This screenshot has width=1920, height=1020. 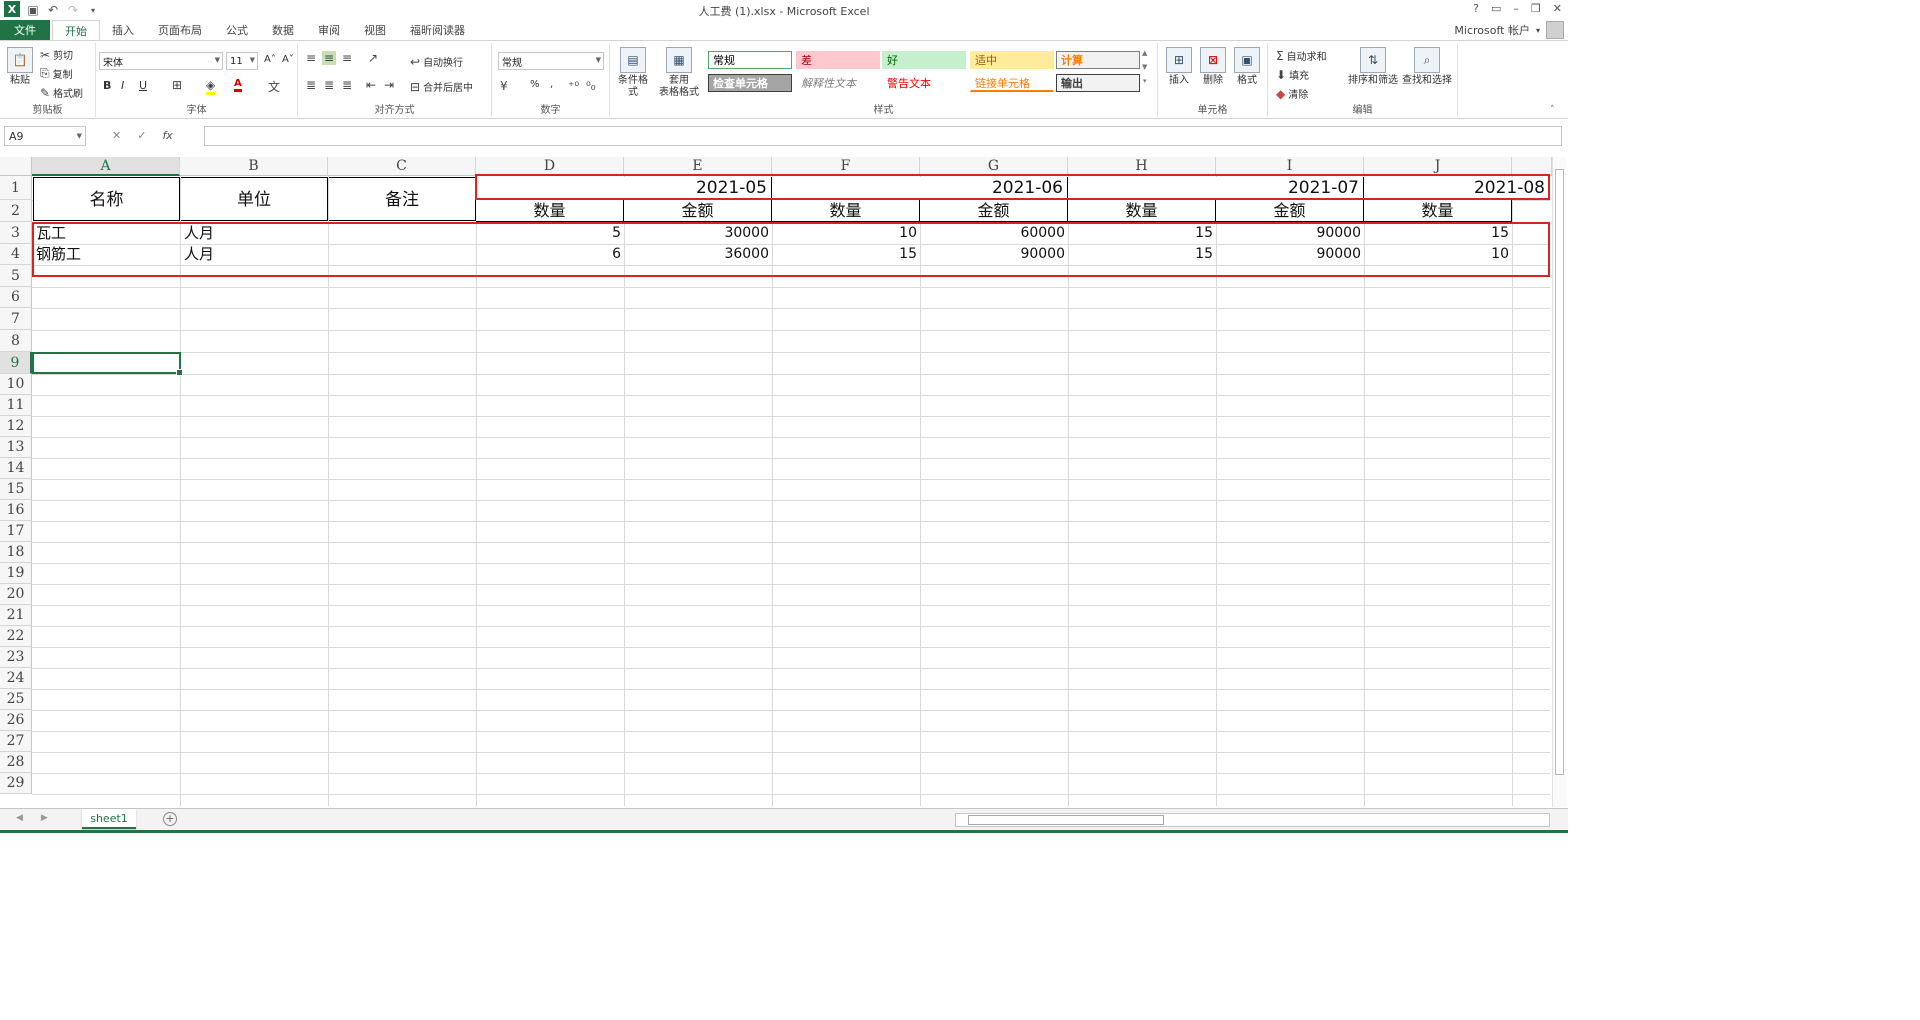 What do you see at coordinates (1516, 8) in the screenshot?
I see `minimize-button: –` at bounding box center [1516, 8].